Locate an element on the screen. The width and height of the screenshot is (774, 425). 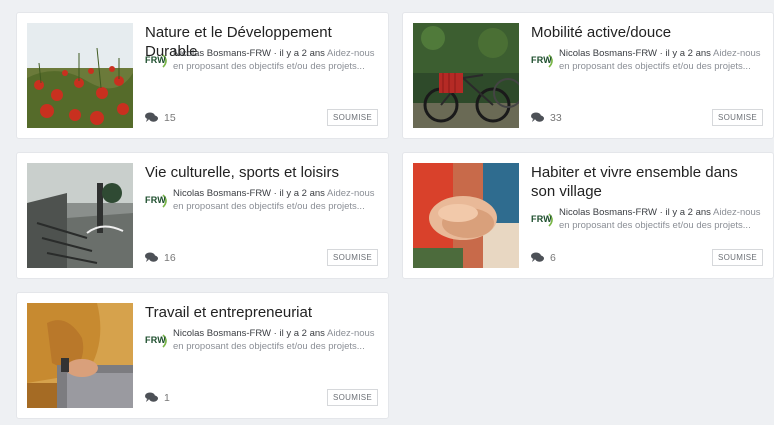
comment-count: 1 is located at coordinates (157, 398).